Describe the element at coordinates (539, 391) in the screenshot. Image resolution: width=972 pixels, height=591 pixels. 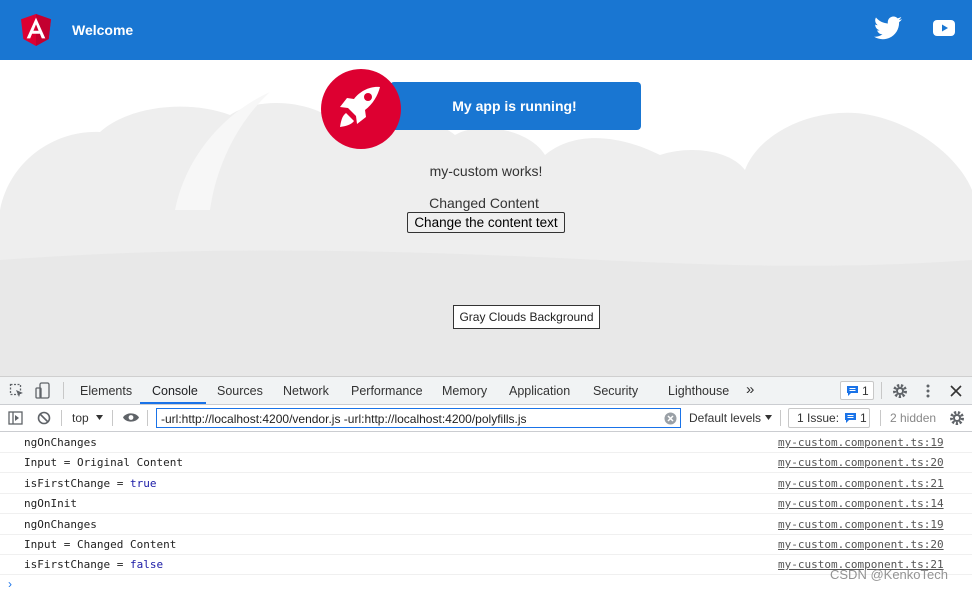
I see `tab-application: Application` at that location.